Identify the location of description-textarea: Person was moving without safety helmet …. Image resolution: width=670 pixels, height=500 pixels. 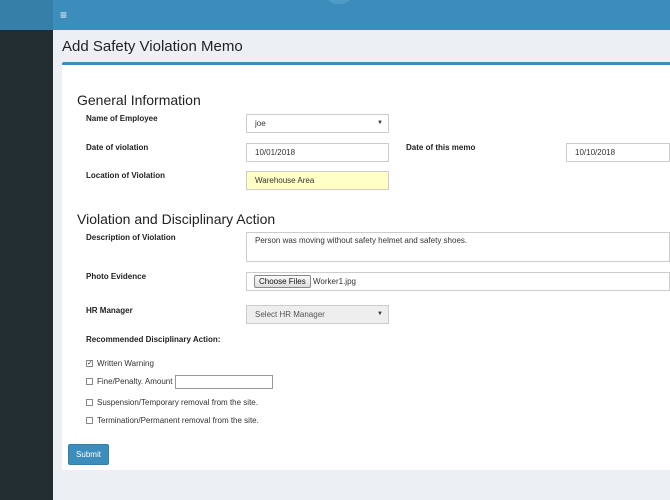
(458, 247).